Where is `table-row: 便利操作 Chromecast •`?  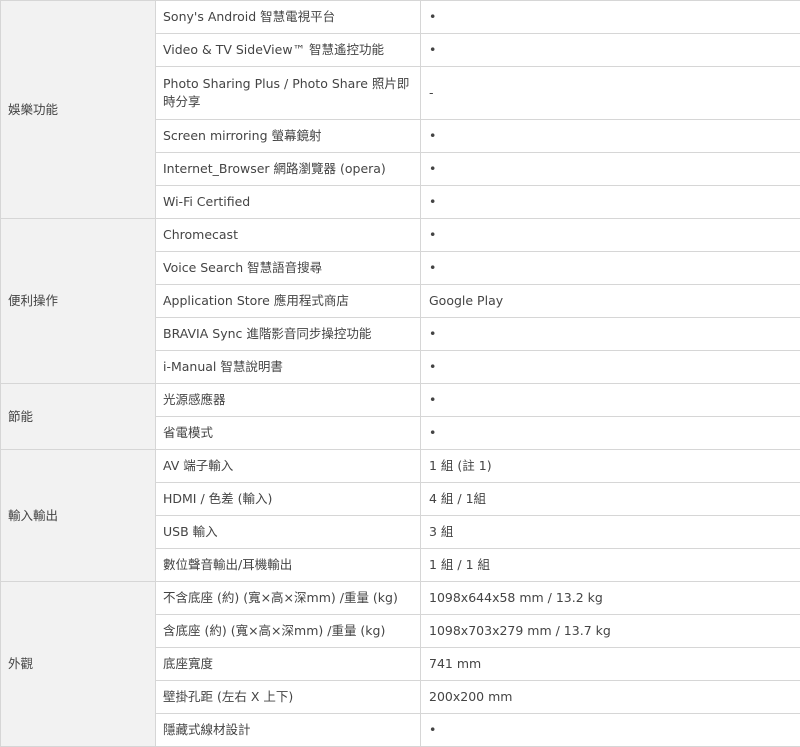 table-row: 便利操作 Chromecast • is located at coordinates (400, 235).